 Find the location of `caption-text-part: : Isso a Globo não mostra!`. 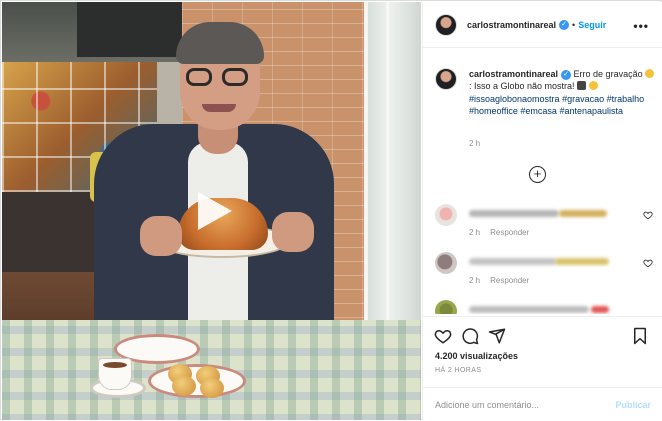

caption-text-part: : Isso a Globo não mostra! is located at coordinates (523, 86).